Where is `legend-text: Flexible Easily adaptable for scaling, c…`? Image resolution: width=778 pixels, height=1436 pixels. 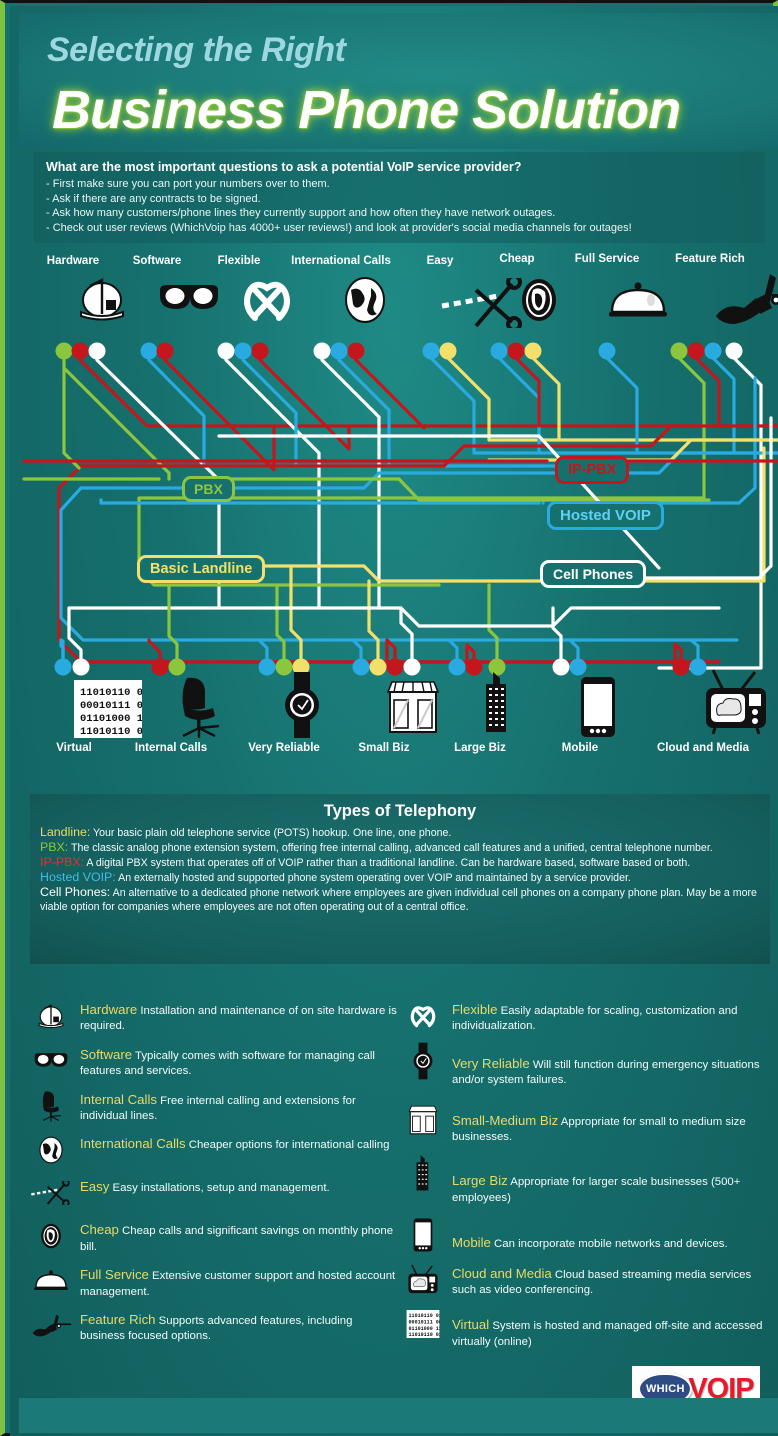 legend-text: Flexible Easily adaptable for scaling, c… is located at coordinates (611, 1017).